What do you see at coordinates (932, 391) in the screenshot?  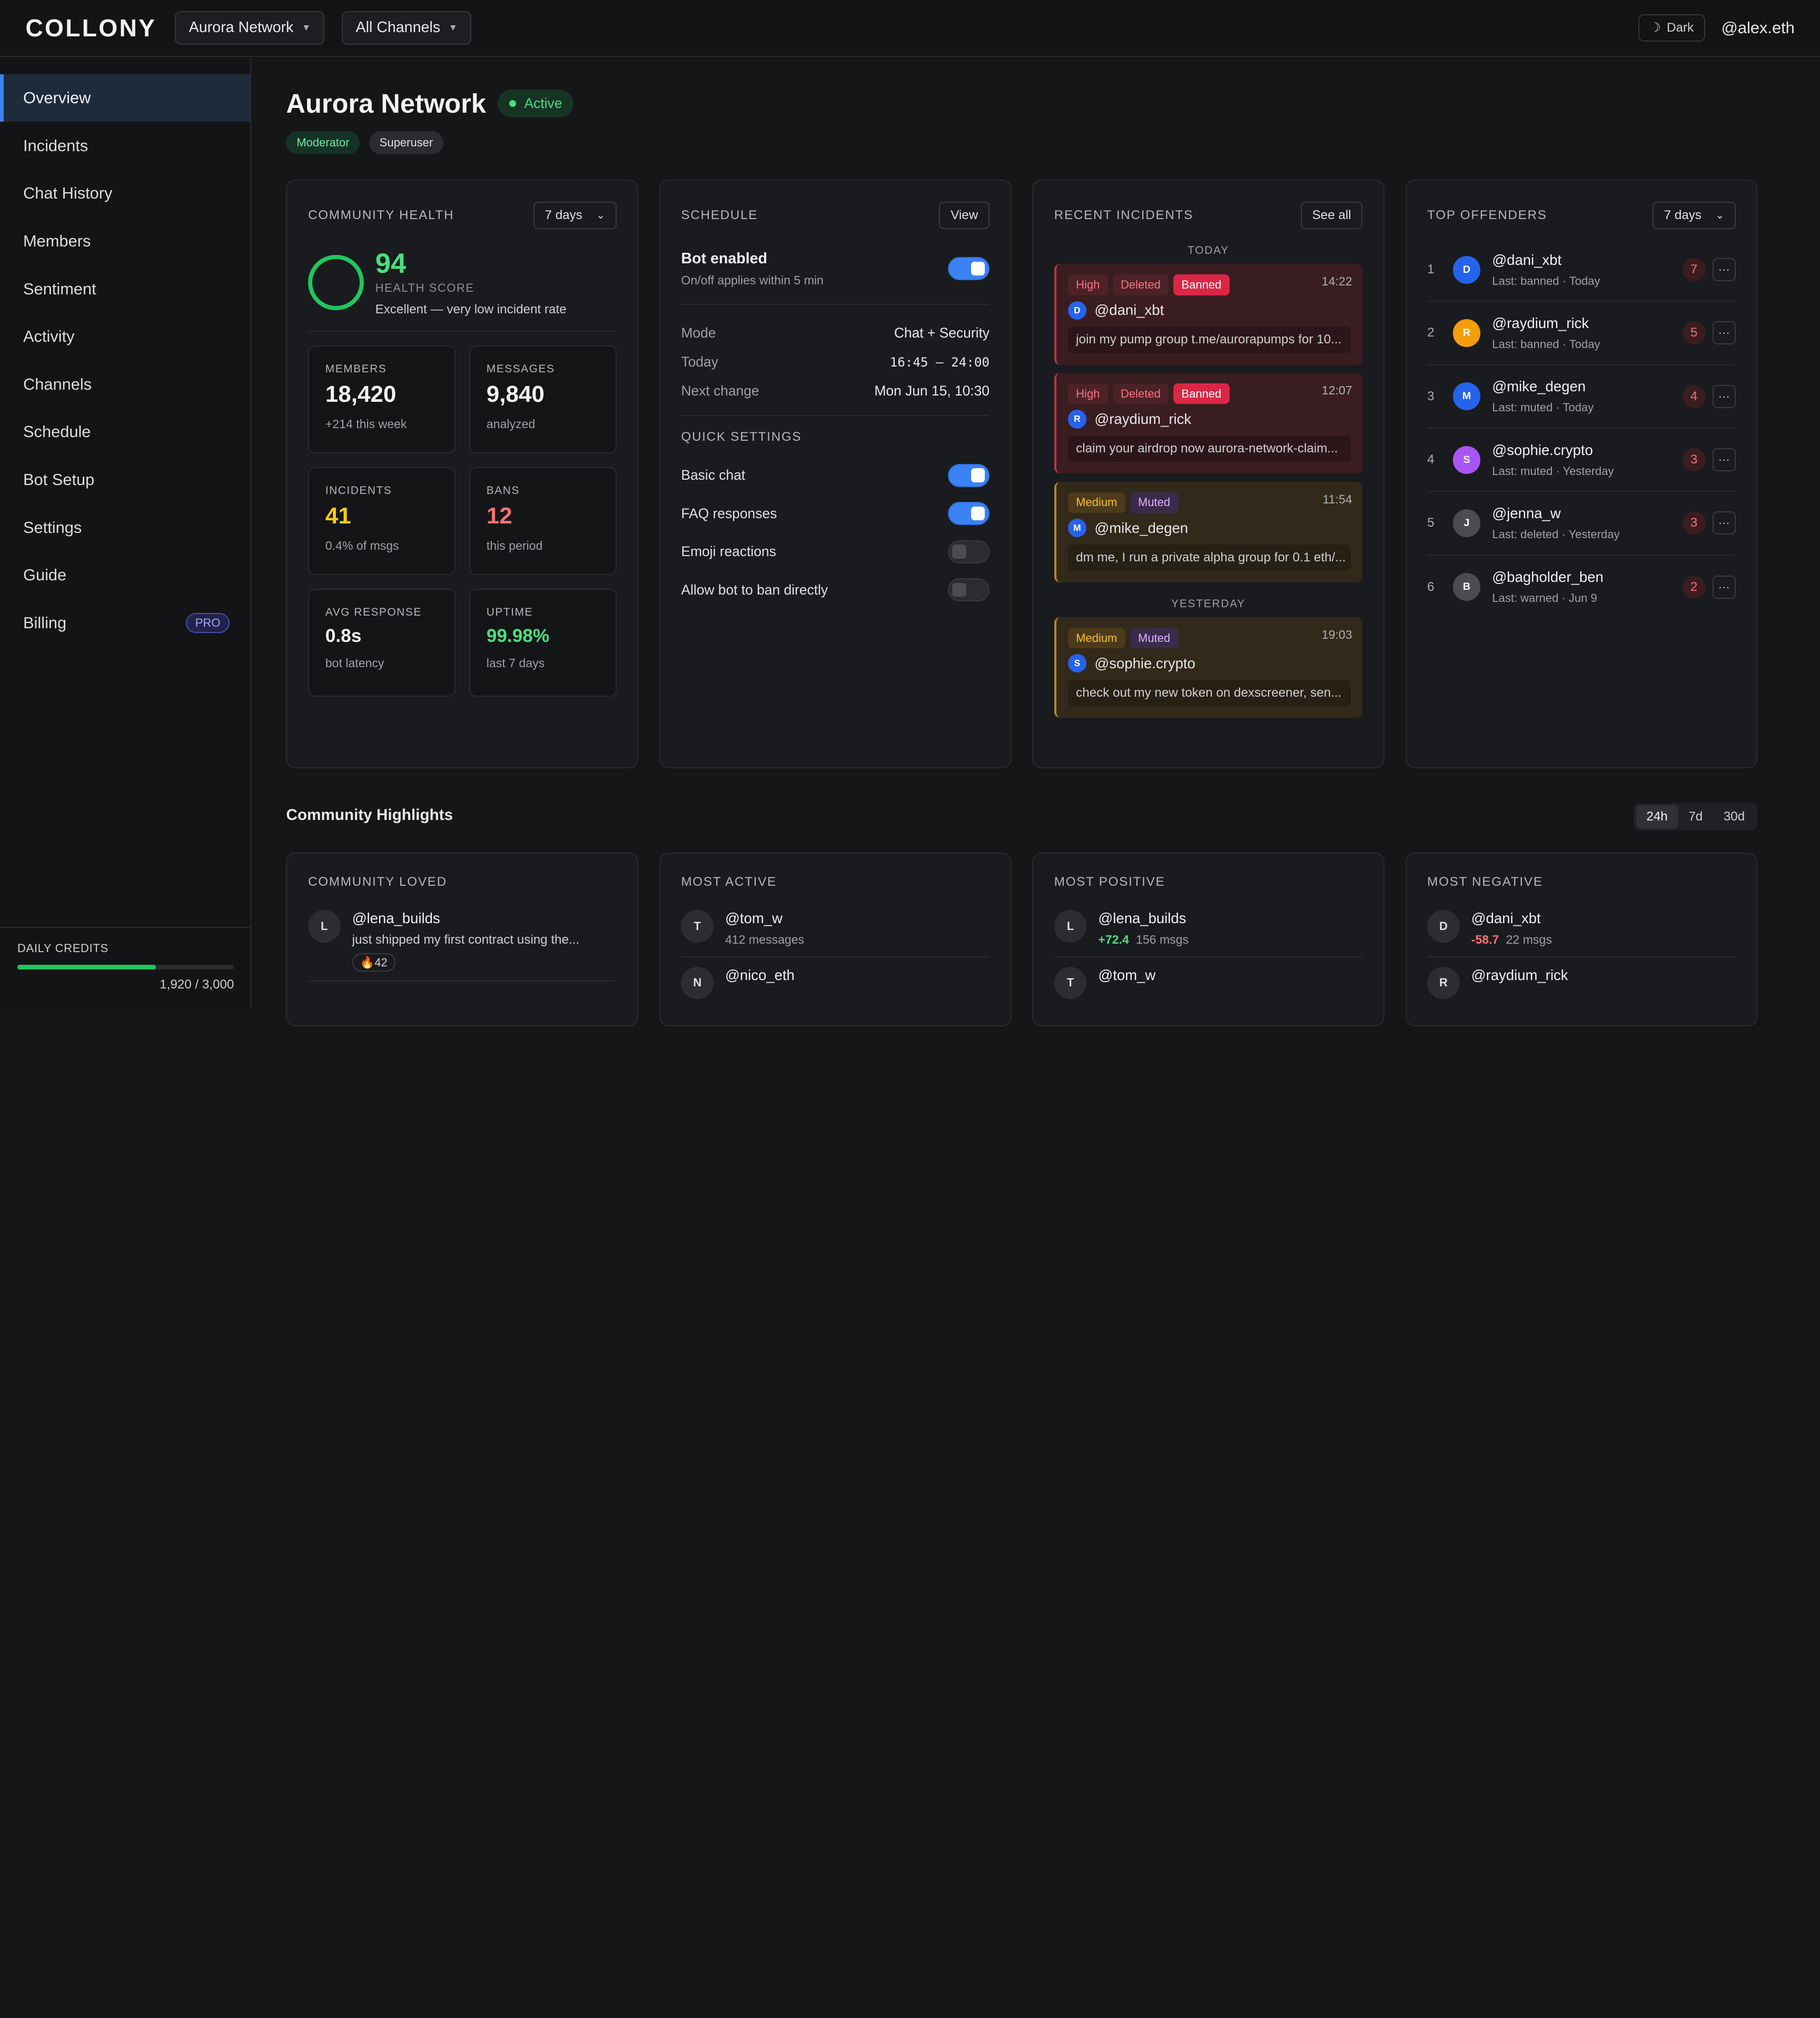 I see `next-change-value: Mon Jun 15, 10:30` at bounding box center [932, 391].